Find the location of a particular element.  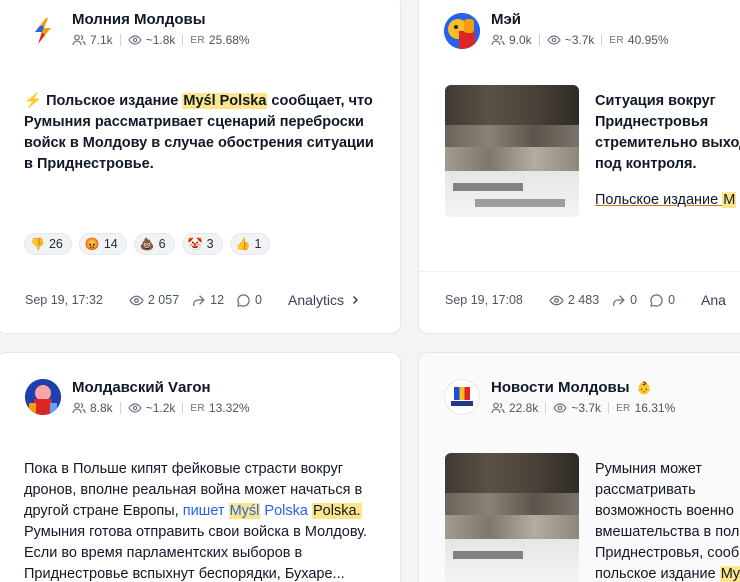

reaction-thumbs-down: 👎 26 is located at coordinates (48, 244).